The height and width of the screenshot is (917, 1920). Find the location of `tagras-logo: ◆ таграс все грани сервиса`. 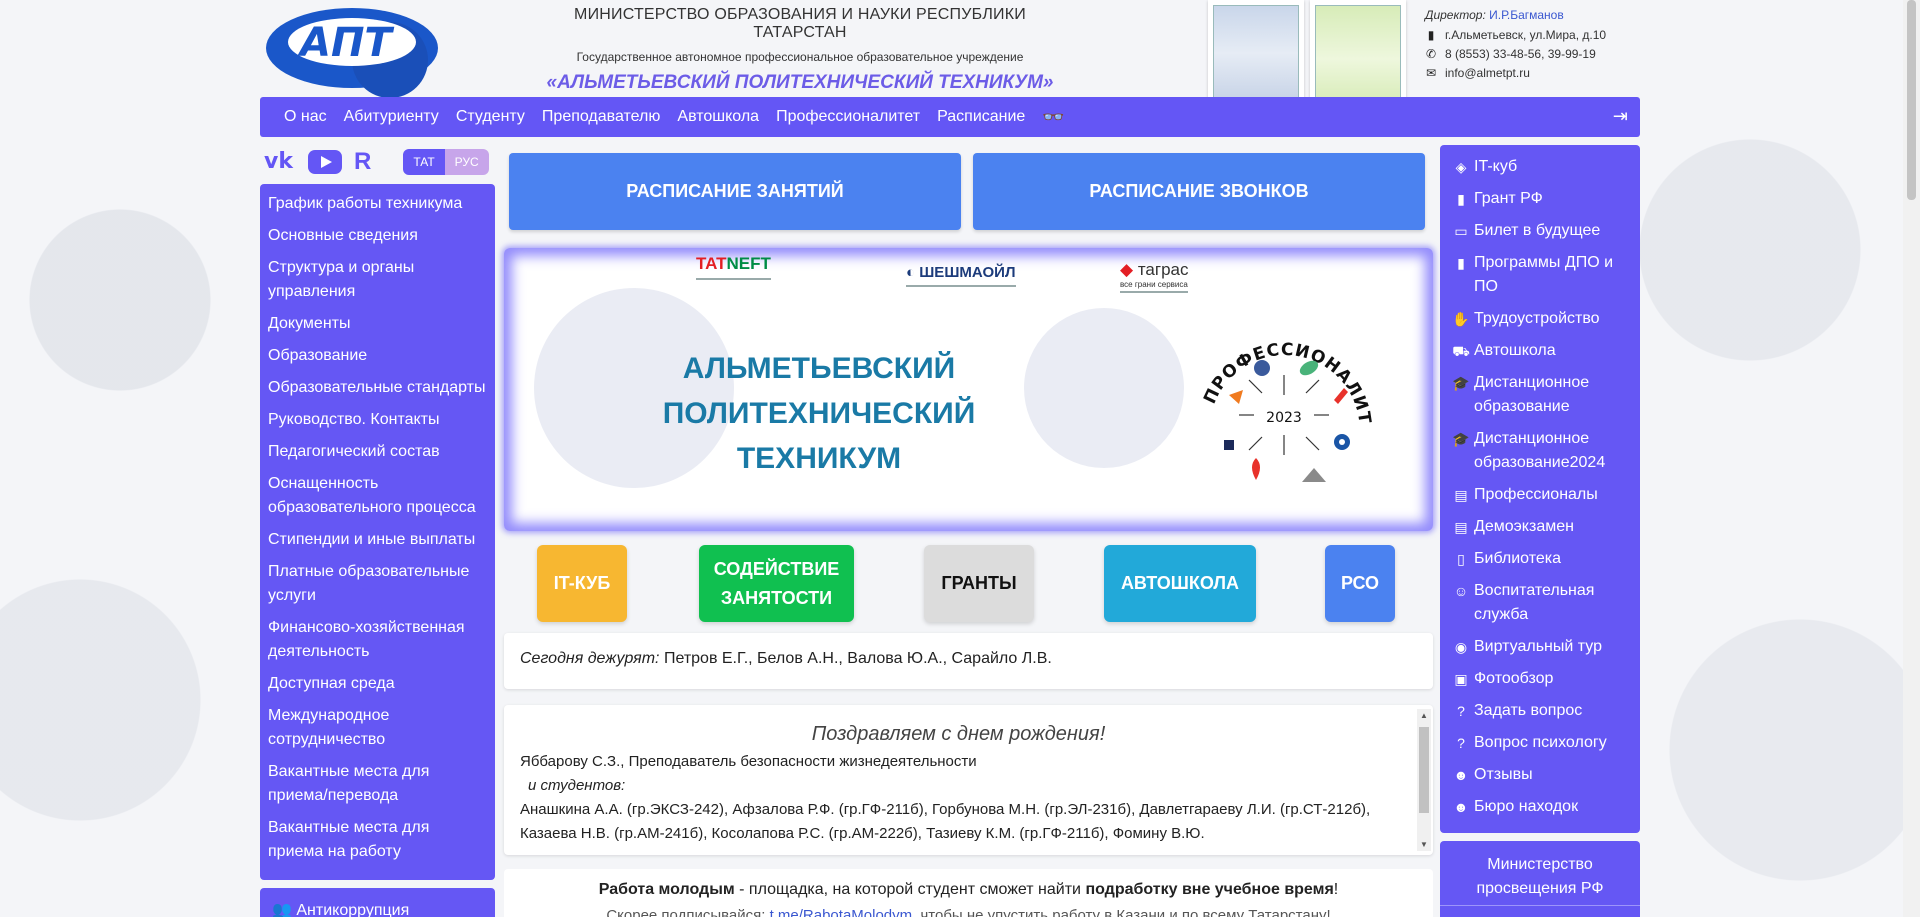

tagras-logo: ◆ таграс все грани сервиса is located at coordinates (1154, 276).